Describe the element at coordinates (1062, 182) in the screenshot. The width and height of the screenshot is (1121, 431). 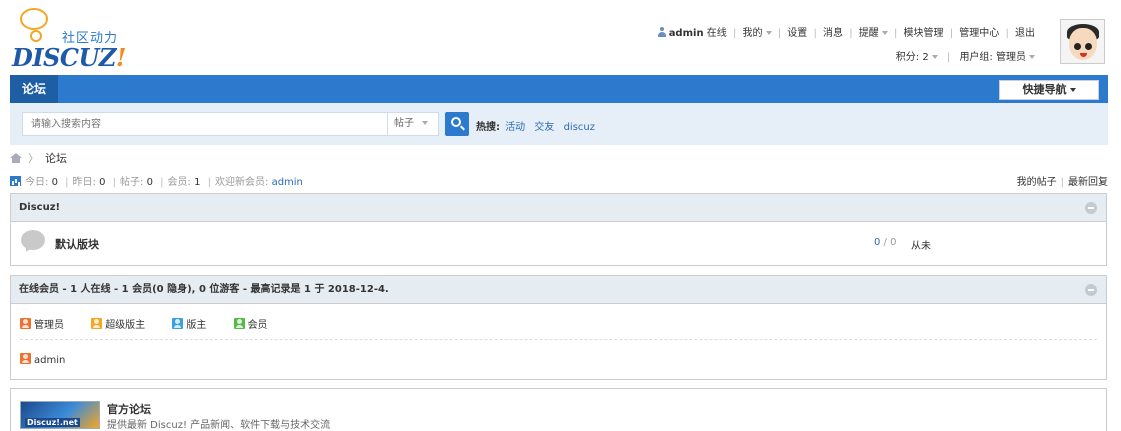
I see `my-links: 我的帖子 | 最新回复` at that location.